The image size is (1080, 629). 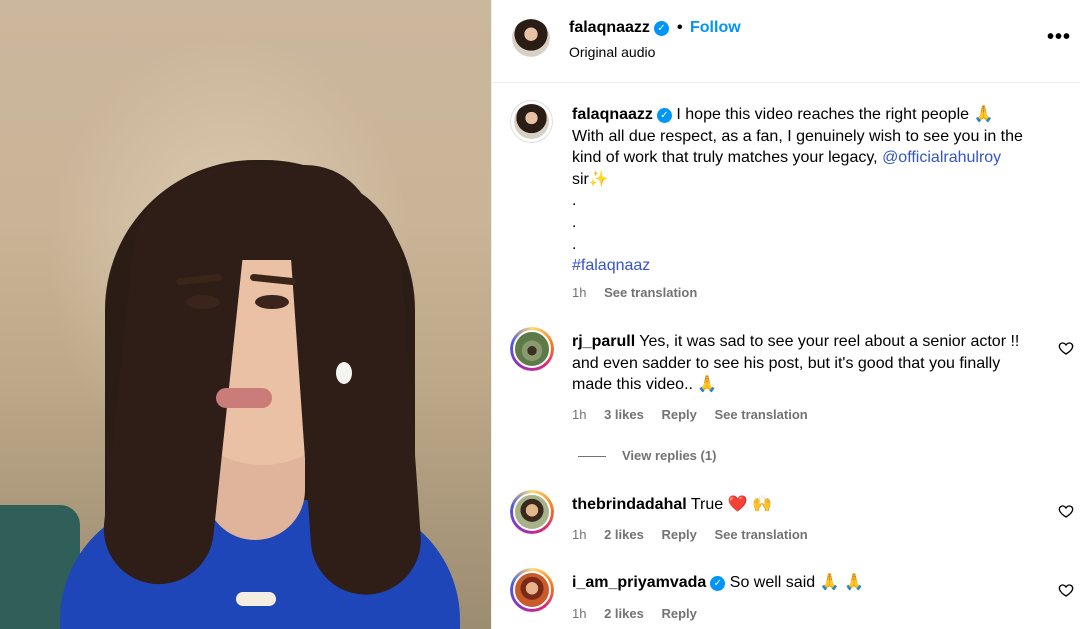 What do you see at coordinates (941, 157) in the screenshot?
I see `mention-link: @officialrahulroy` at bounding box center [941, 157].